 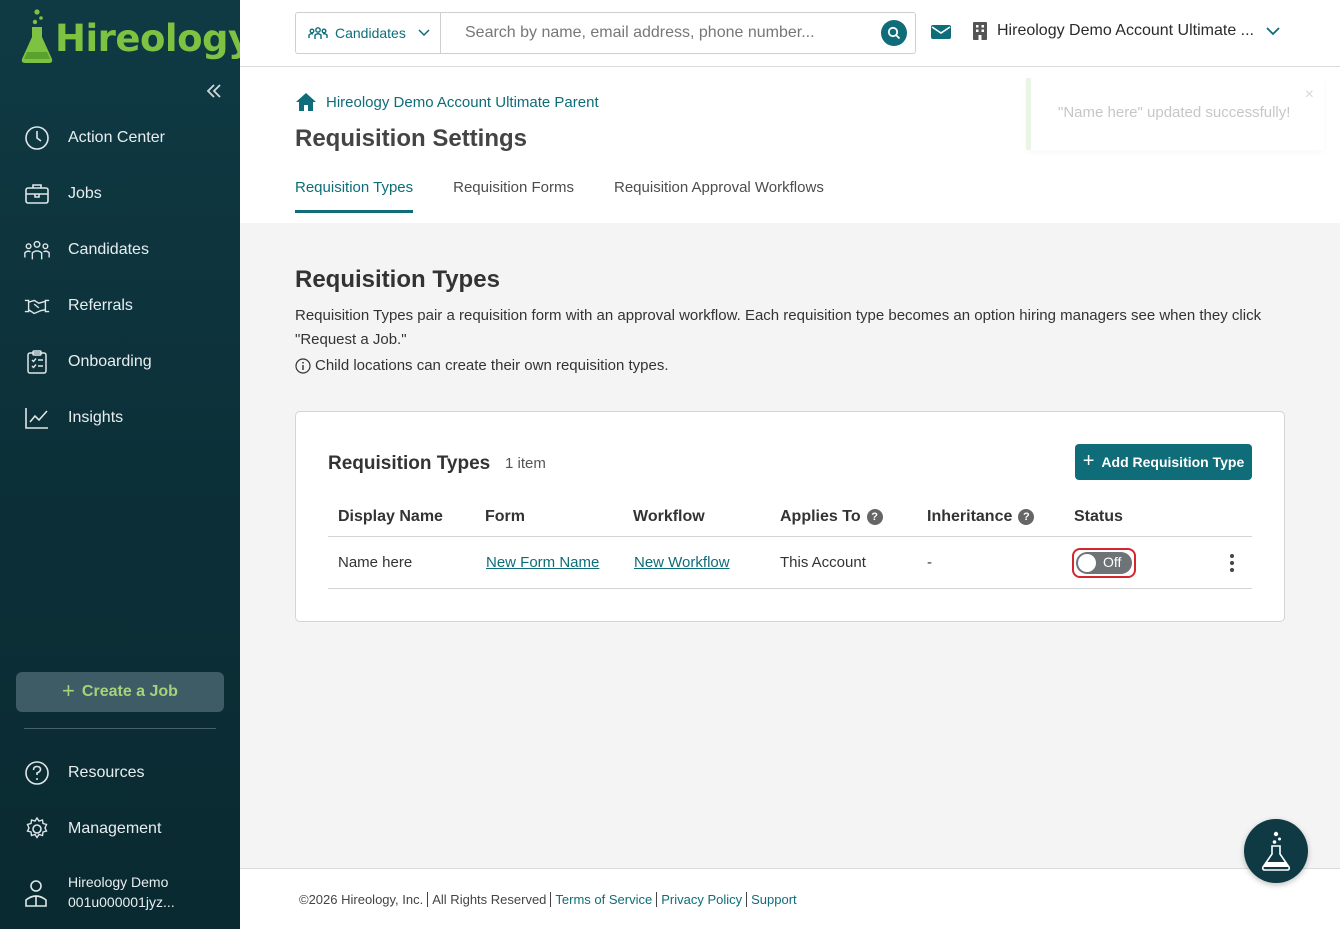 I want to click on collapse-sidebar-icon, so click(x=214, y=91).